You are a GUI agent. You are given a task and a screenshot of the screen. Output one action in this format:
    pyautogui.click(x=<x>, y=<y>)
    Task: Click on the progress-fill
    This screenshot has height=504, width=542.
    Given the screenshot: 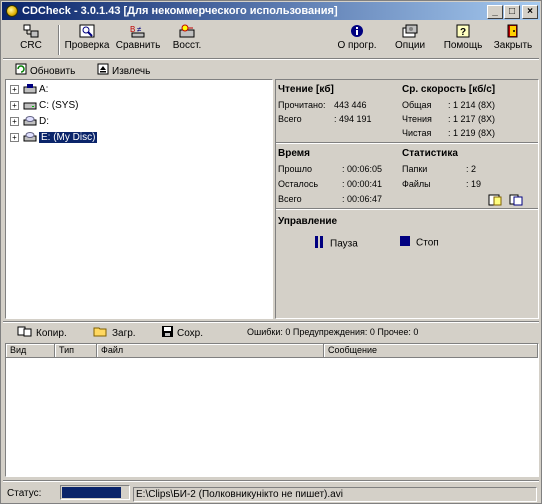 What is the action you would take?
    pyautogui.click(x=91, y=492)
    